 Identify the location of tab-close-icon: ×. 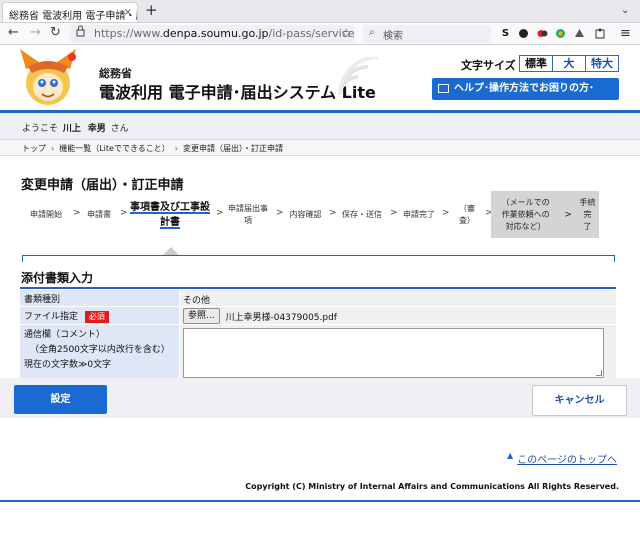
(128, 12).